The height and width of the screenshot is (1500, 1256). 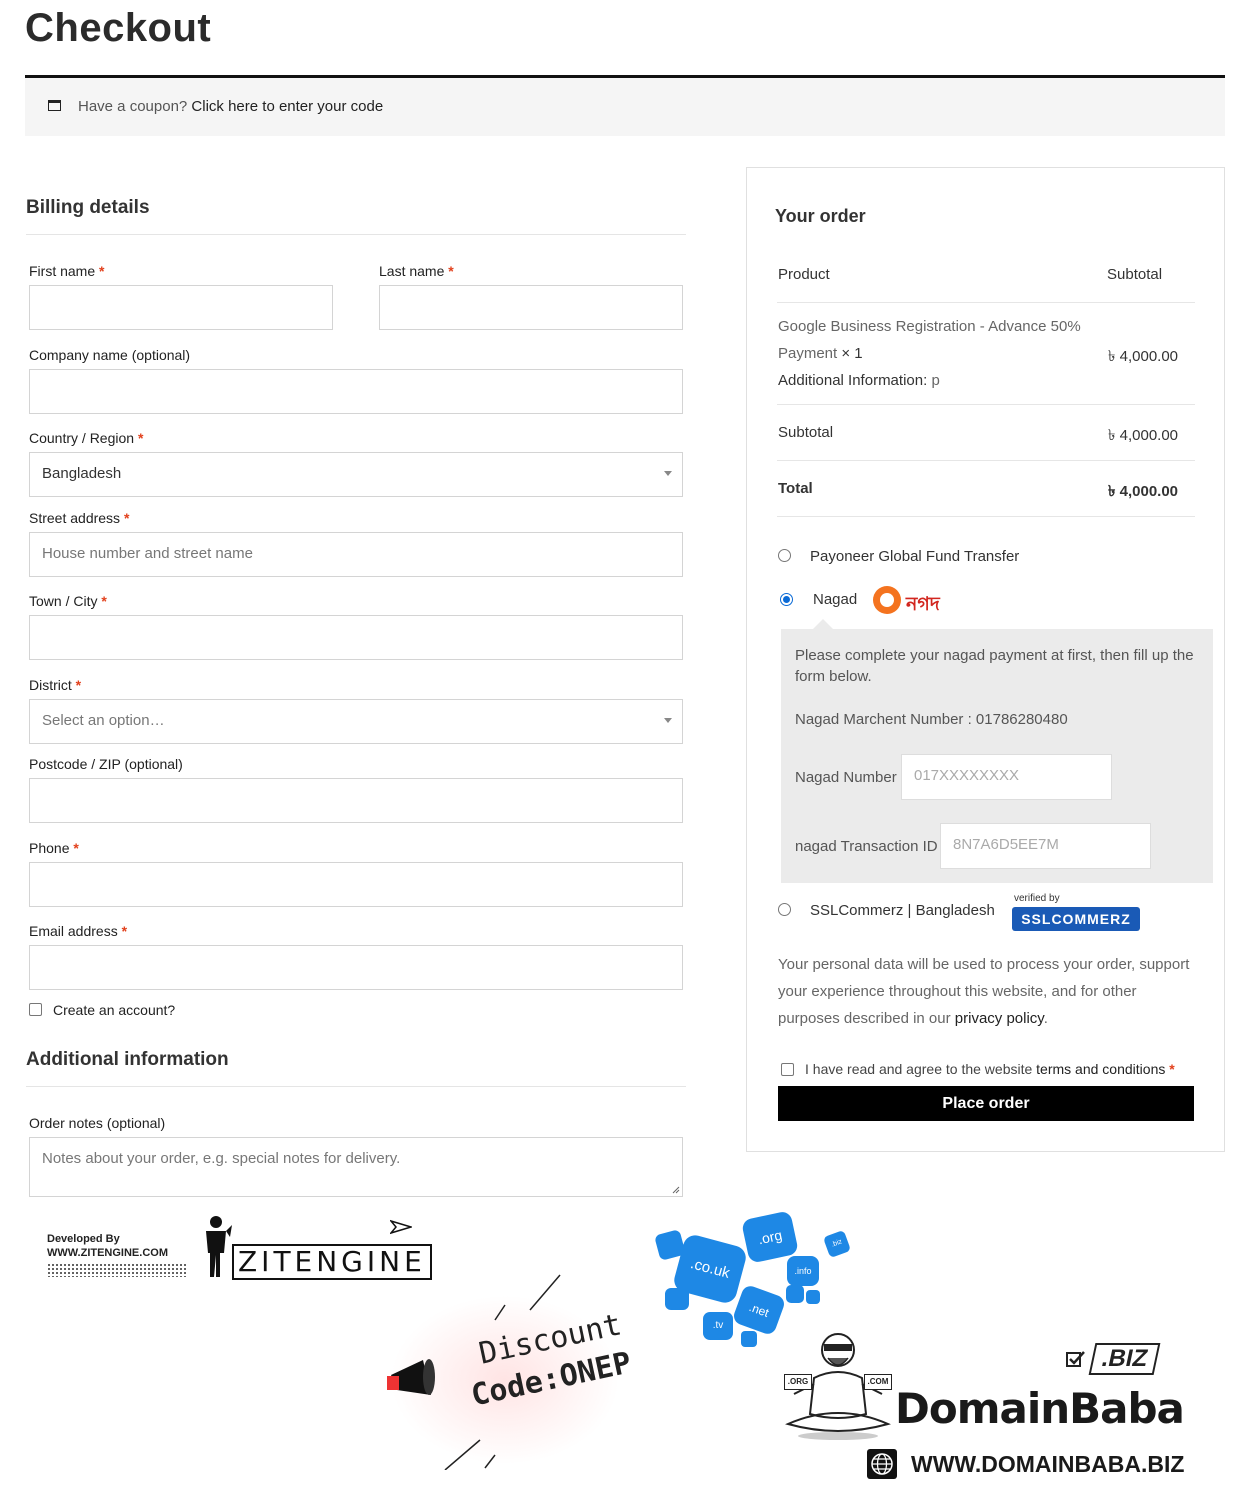 I want to click on country-value: Bangladesh, so click(x=82, y=473).